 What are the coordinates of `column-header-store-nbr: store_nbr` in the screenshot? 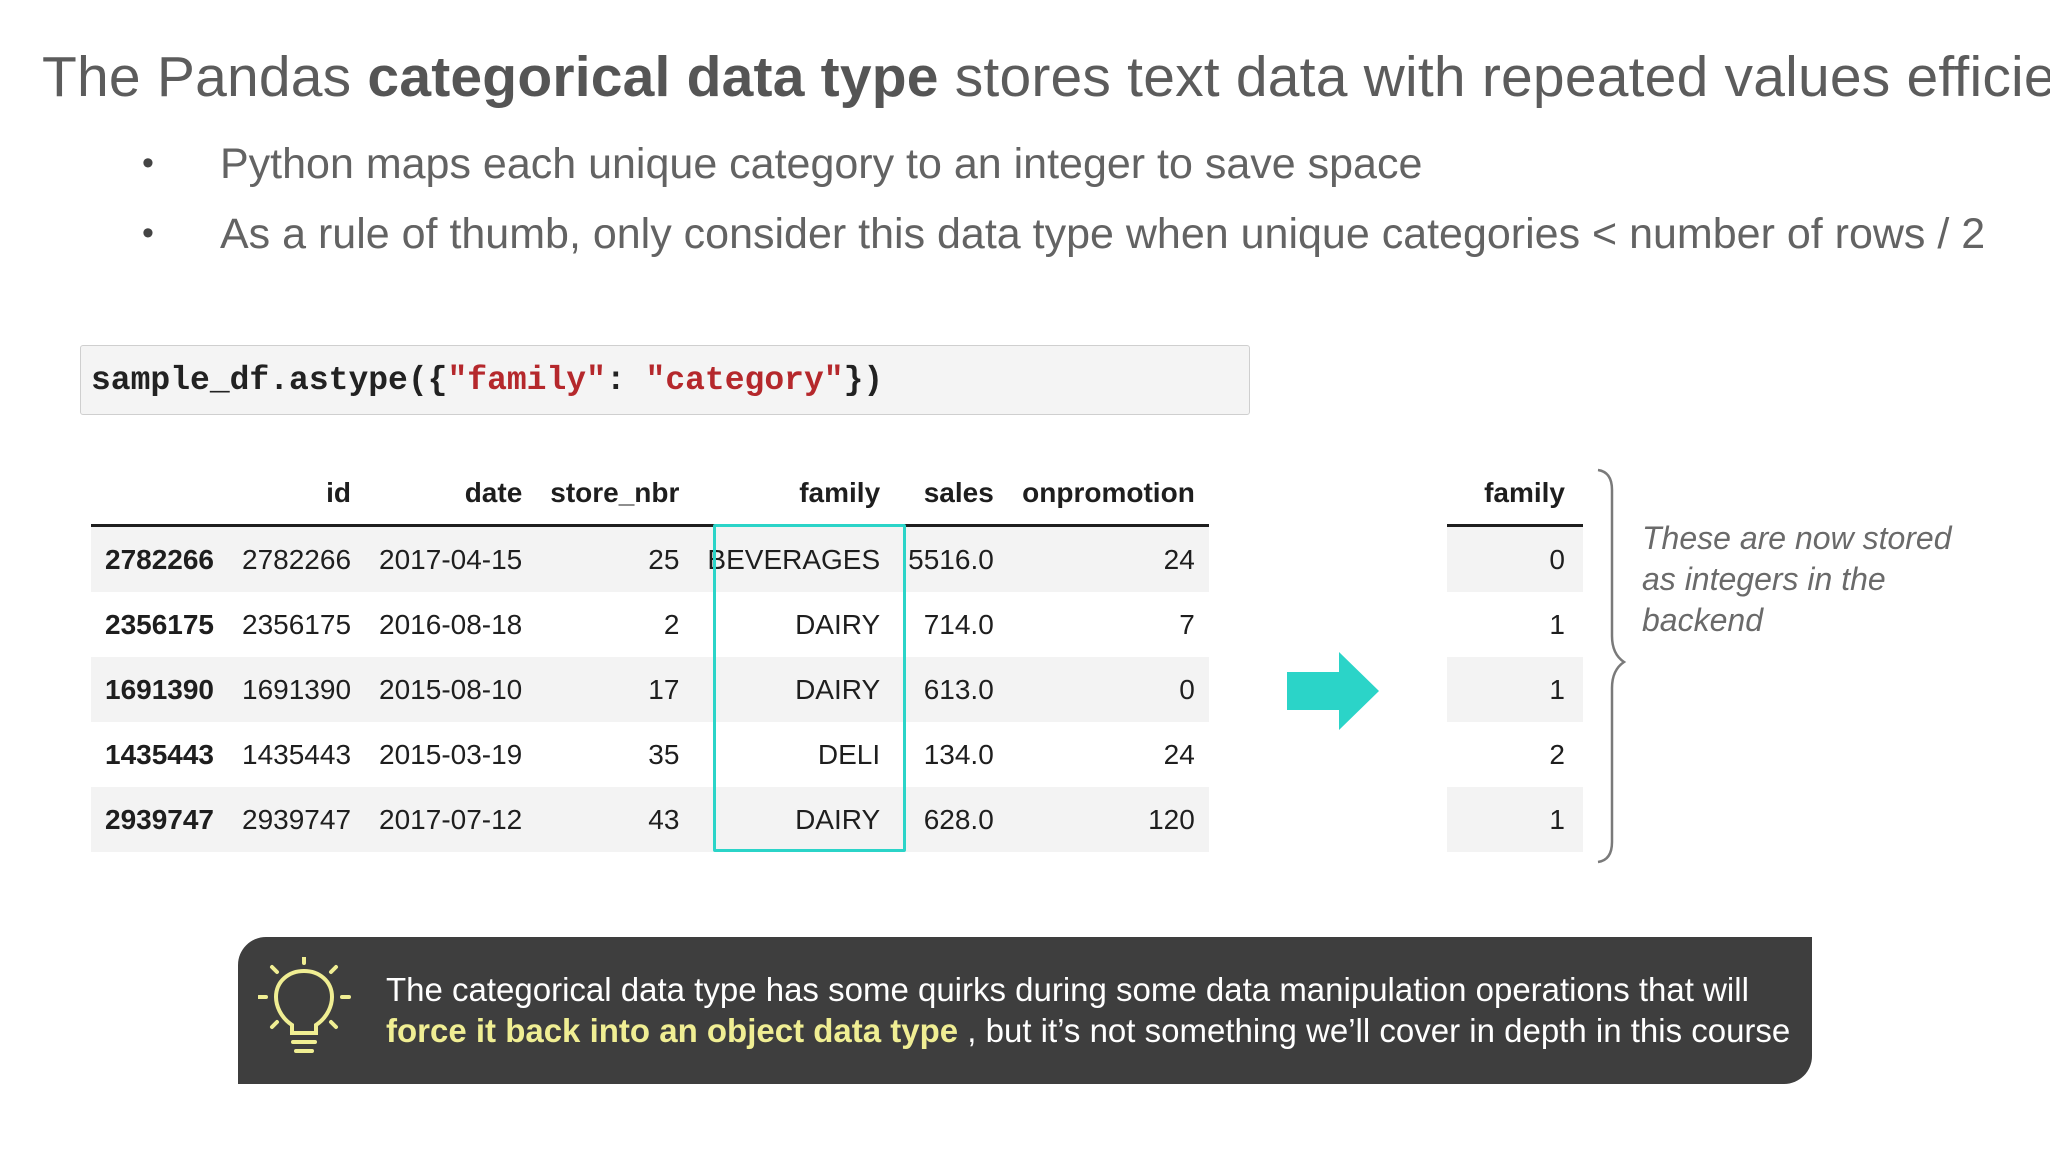 It's located at (615, 492).